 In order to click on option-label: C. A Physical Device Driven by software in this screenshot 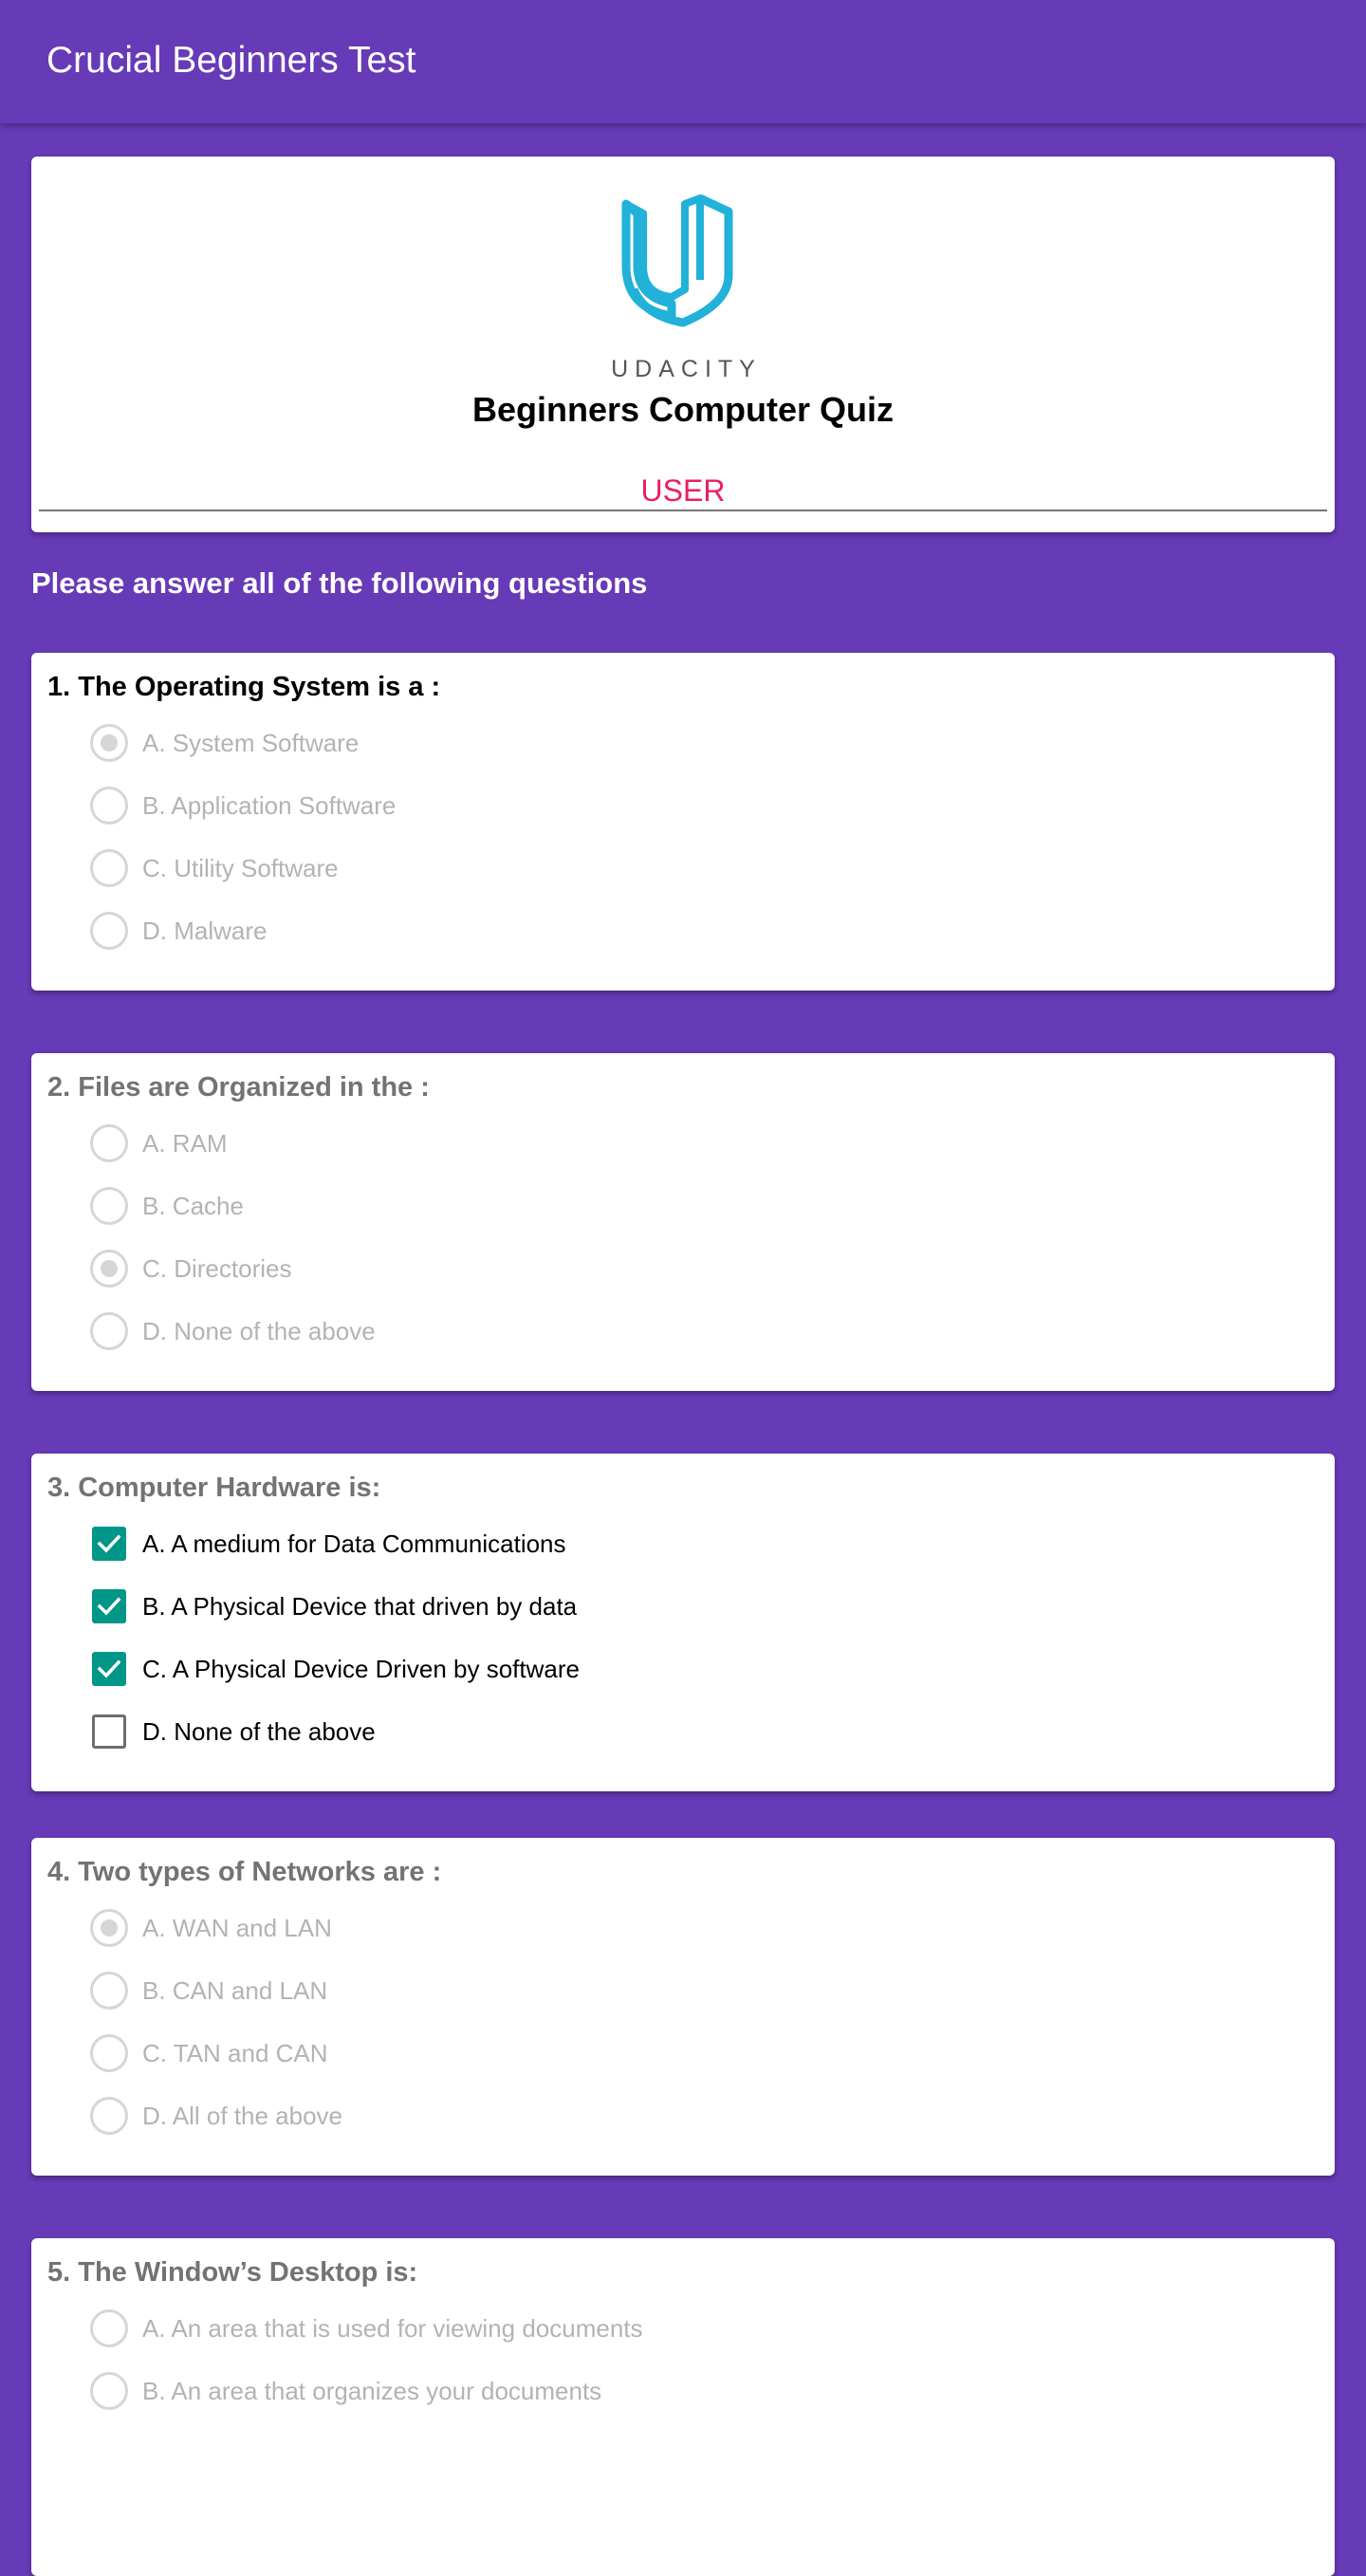, I will do `click(361, 1668)`.